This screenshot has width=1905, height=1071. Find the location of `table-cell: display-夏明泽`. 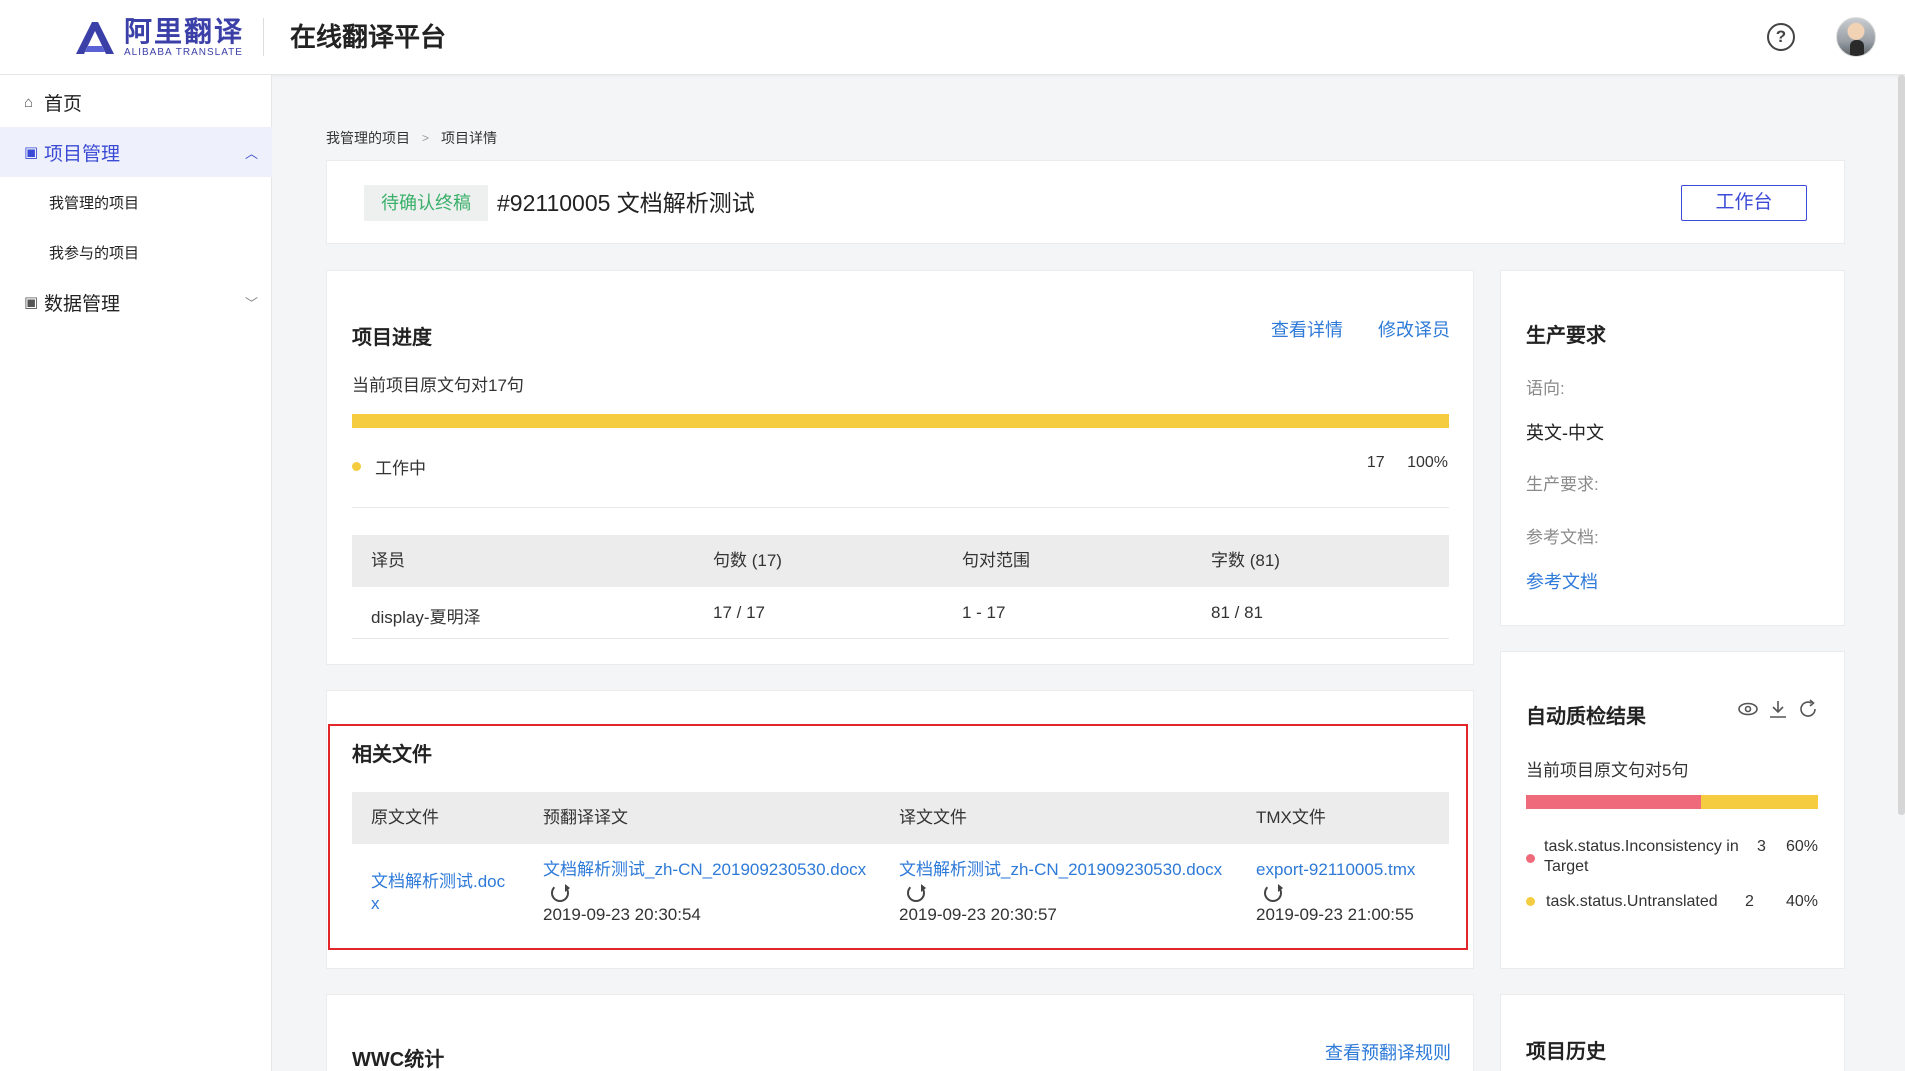

table-cell: display-夏明泽 is located at coordinates (426, 617).